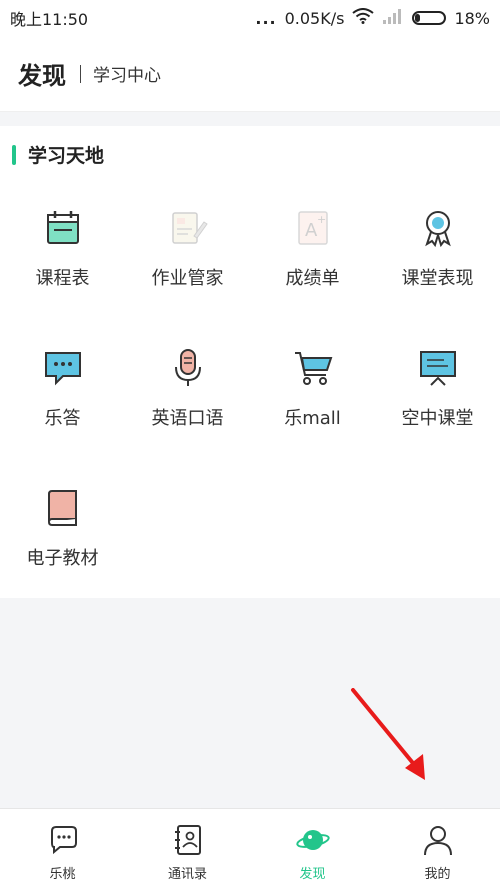  I want to click on chat-bubble-icon, so click(63, 368).